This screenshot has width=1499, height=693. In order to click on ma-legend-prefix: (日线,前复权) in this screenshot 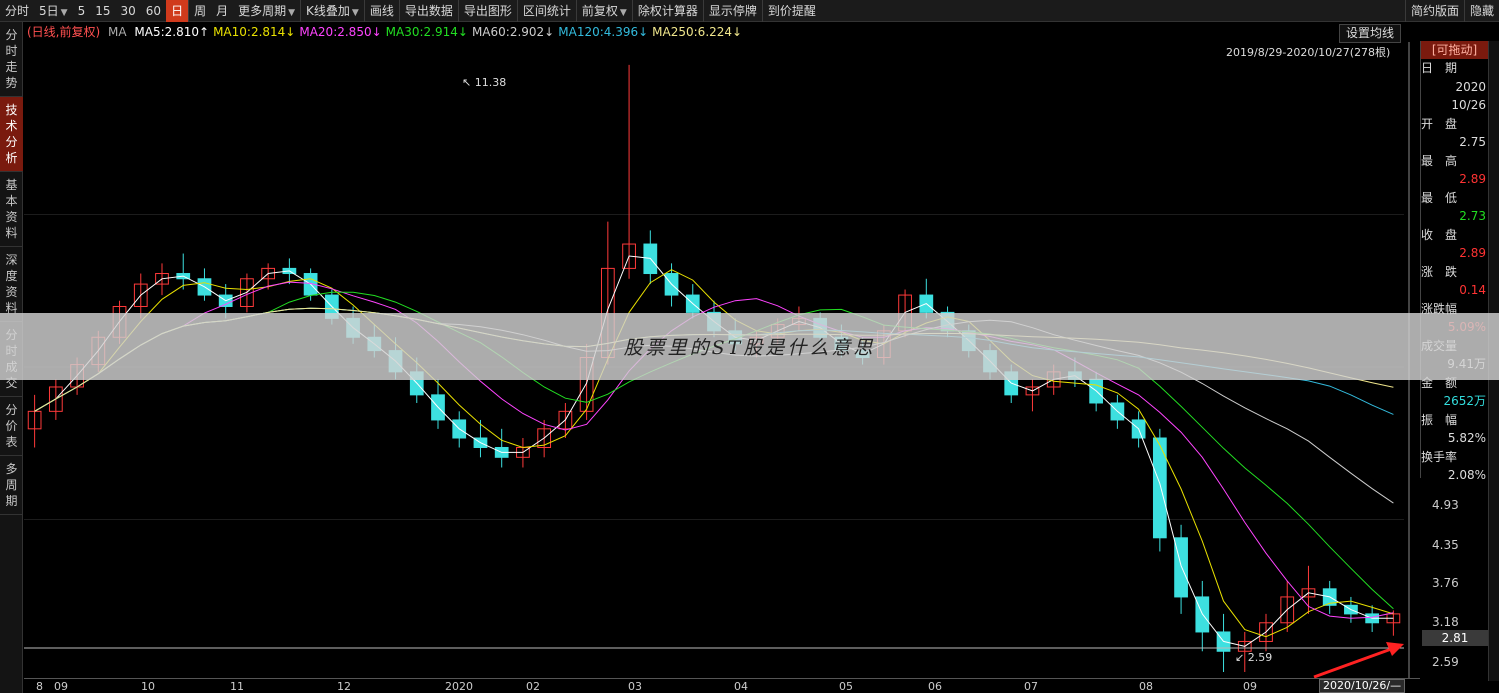, I will do `click(64, 32)`.